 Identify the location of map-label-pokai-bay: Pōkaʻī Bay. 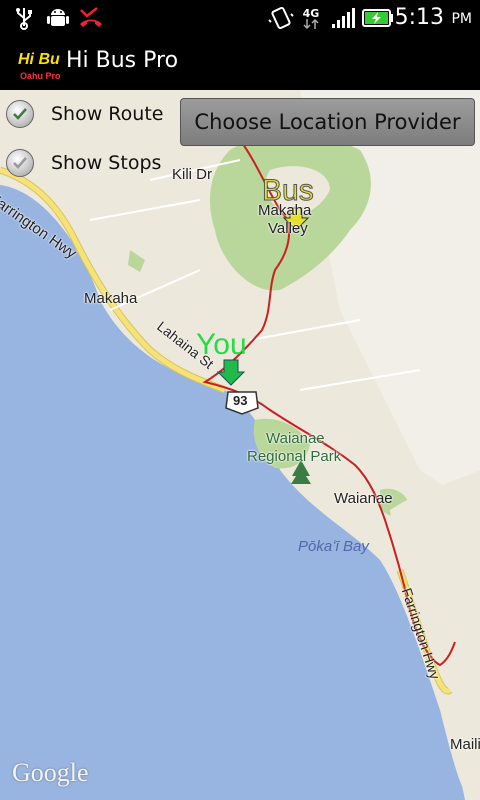
(333, 546).